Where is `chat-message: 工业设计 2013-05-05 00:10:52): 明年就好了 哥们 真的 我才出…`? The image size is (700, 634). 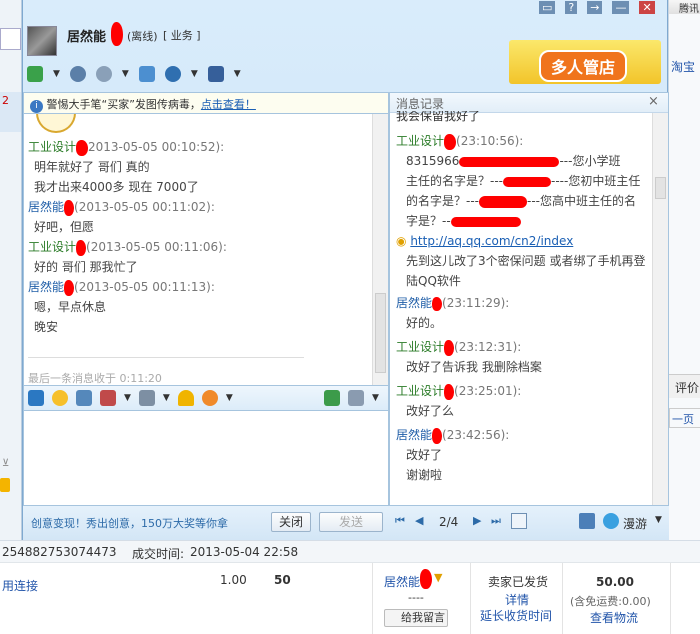
chat-message: 工业设计 2013-05-05 00:10:52): 明年就好了 哥们 真的 我才出… is located at coordinates (200, 167).